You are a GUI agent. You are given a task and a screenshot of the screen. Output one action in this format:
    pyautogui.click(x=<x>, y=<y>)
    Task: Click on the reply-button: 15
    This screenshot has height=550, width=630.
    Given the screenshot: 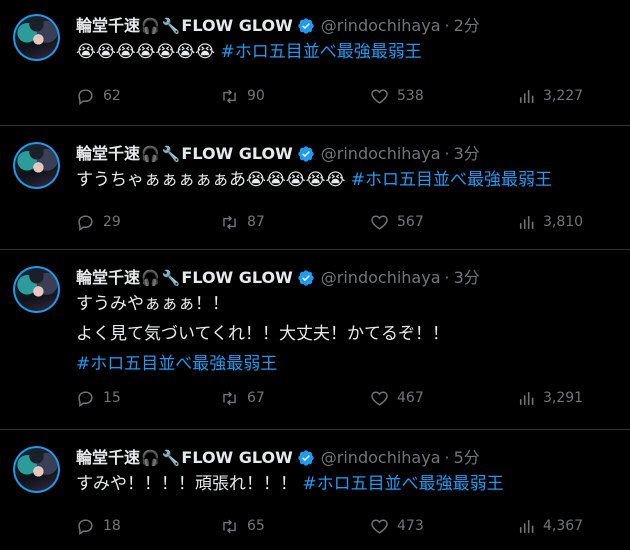 What is the action you would take?
    pyautogui.click(x=98, y=398)
    